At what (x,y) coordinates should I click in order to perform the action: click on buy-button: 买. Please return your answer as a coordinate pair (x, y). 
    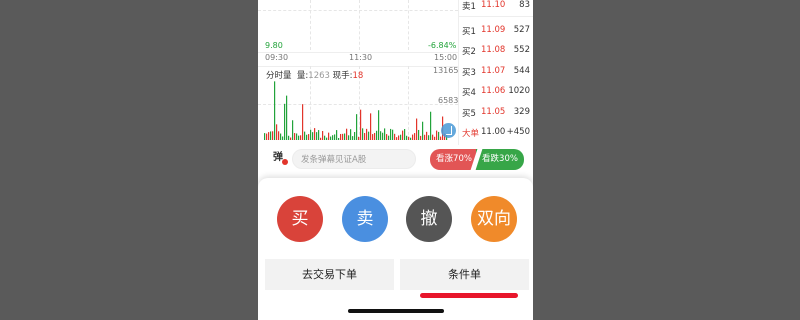
    Looking at the image, I should click on (300, 219).